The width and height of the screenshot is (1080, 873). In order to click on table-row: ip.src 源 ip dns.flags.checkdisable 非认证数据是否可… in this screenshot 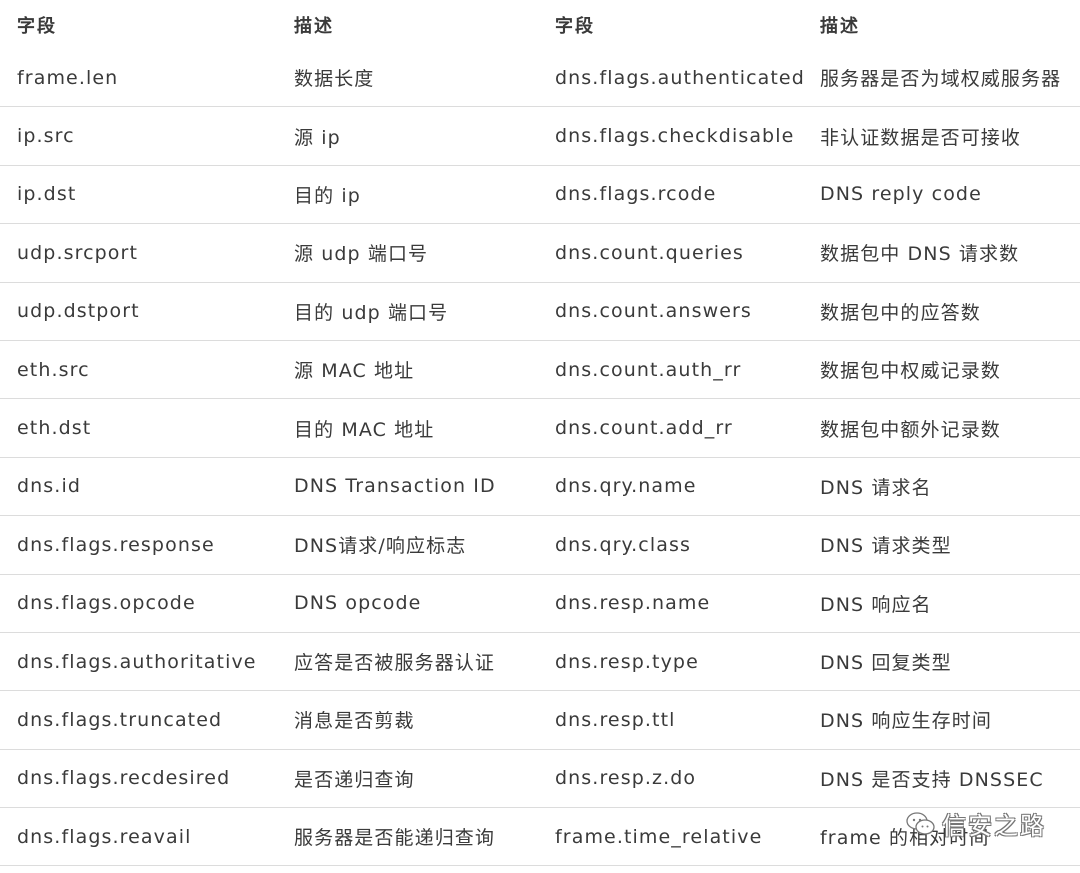, I will do `click(540, 136)`.